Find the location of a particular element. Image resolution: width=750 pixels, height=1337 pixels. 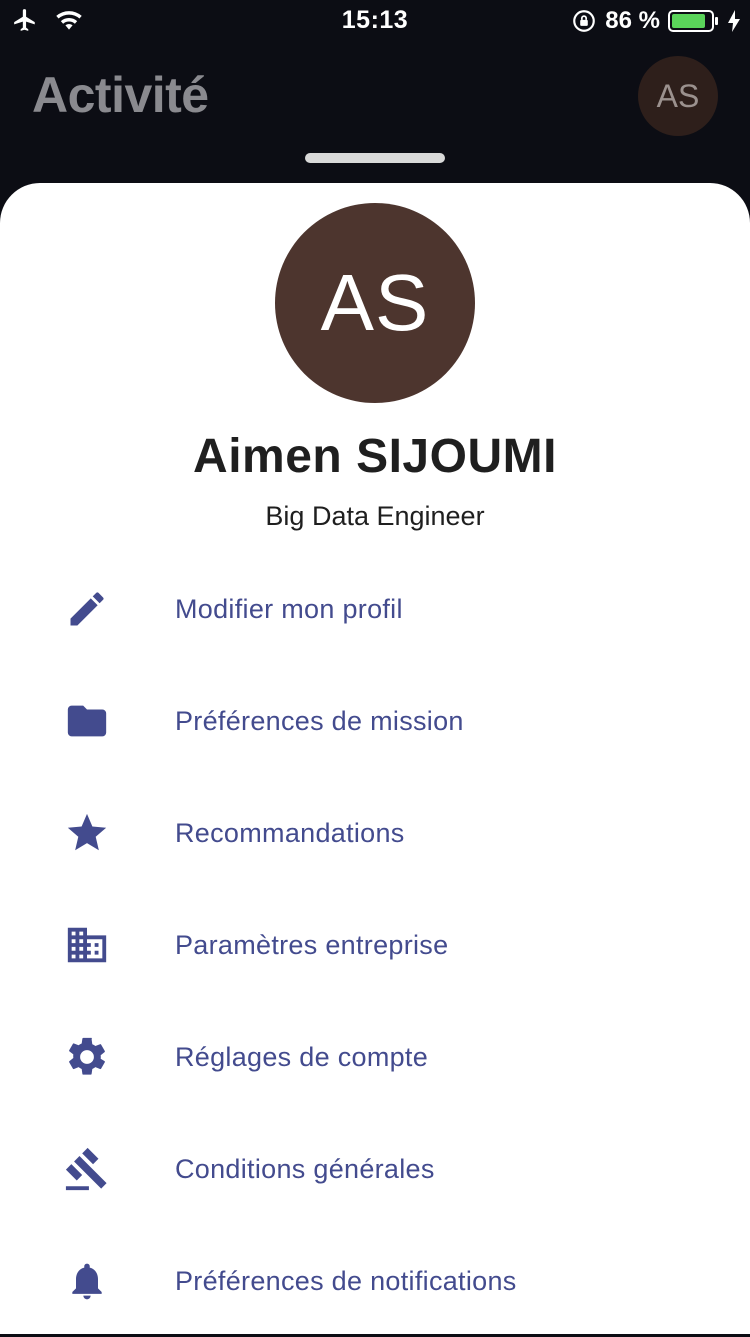

menu-item-mission-preferences: Préférences de mission is located at coordinates (375, 721).